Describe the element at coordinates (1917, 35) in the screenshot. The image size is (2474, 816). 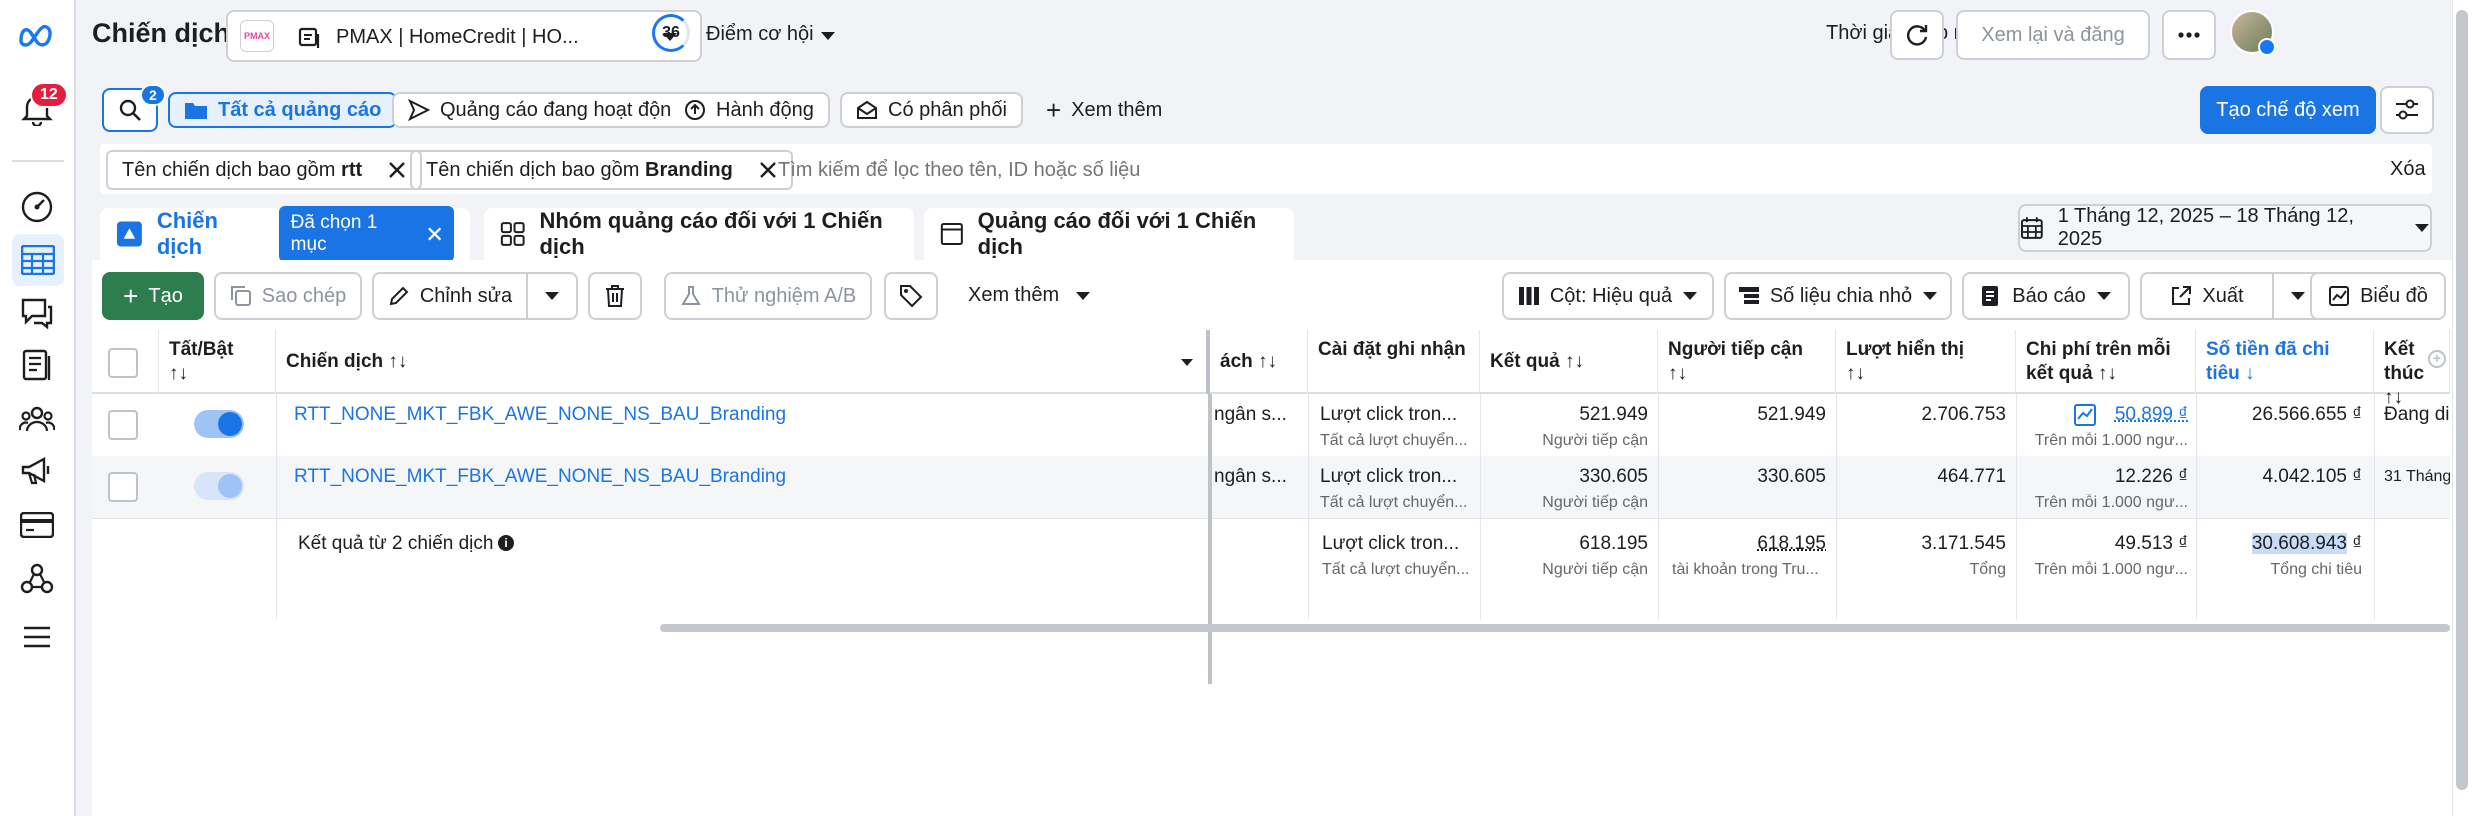
I see `refresh-button` at that location.